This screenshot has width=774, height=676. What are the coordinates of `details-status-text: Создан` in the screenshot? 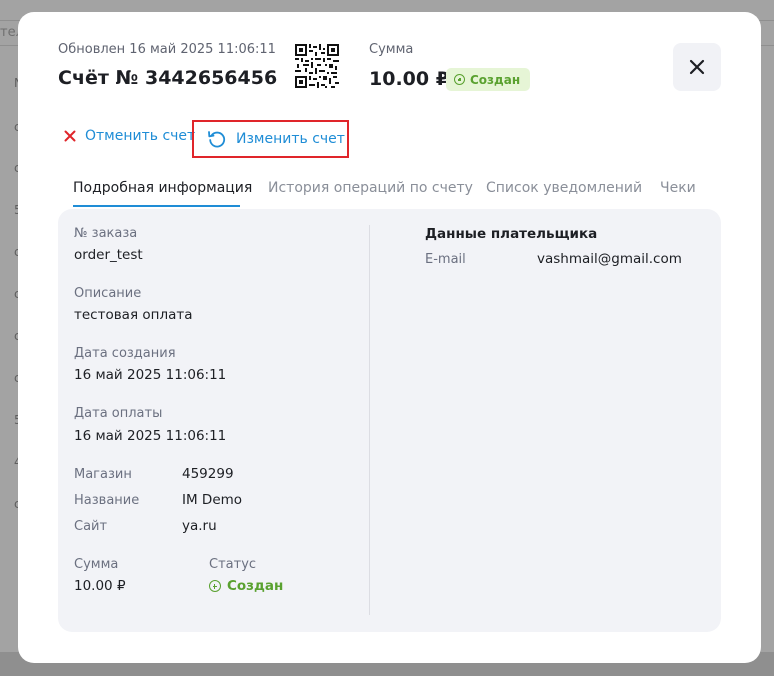 It's located at (255, 586).